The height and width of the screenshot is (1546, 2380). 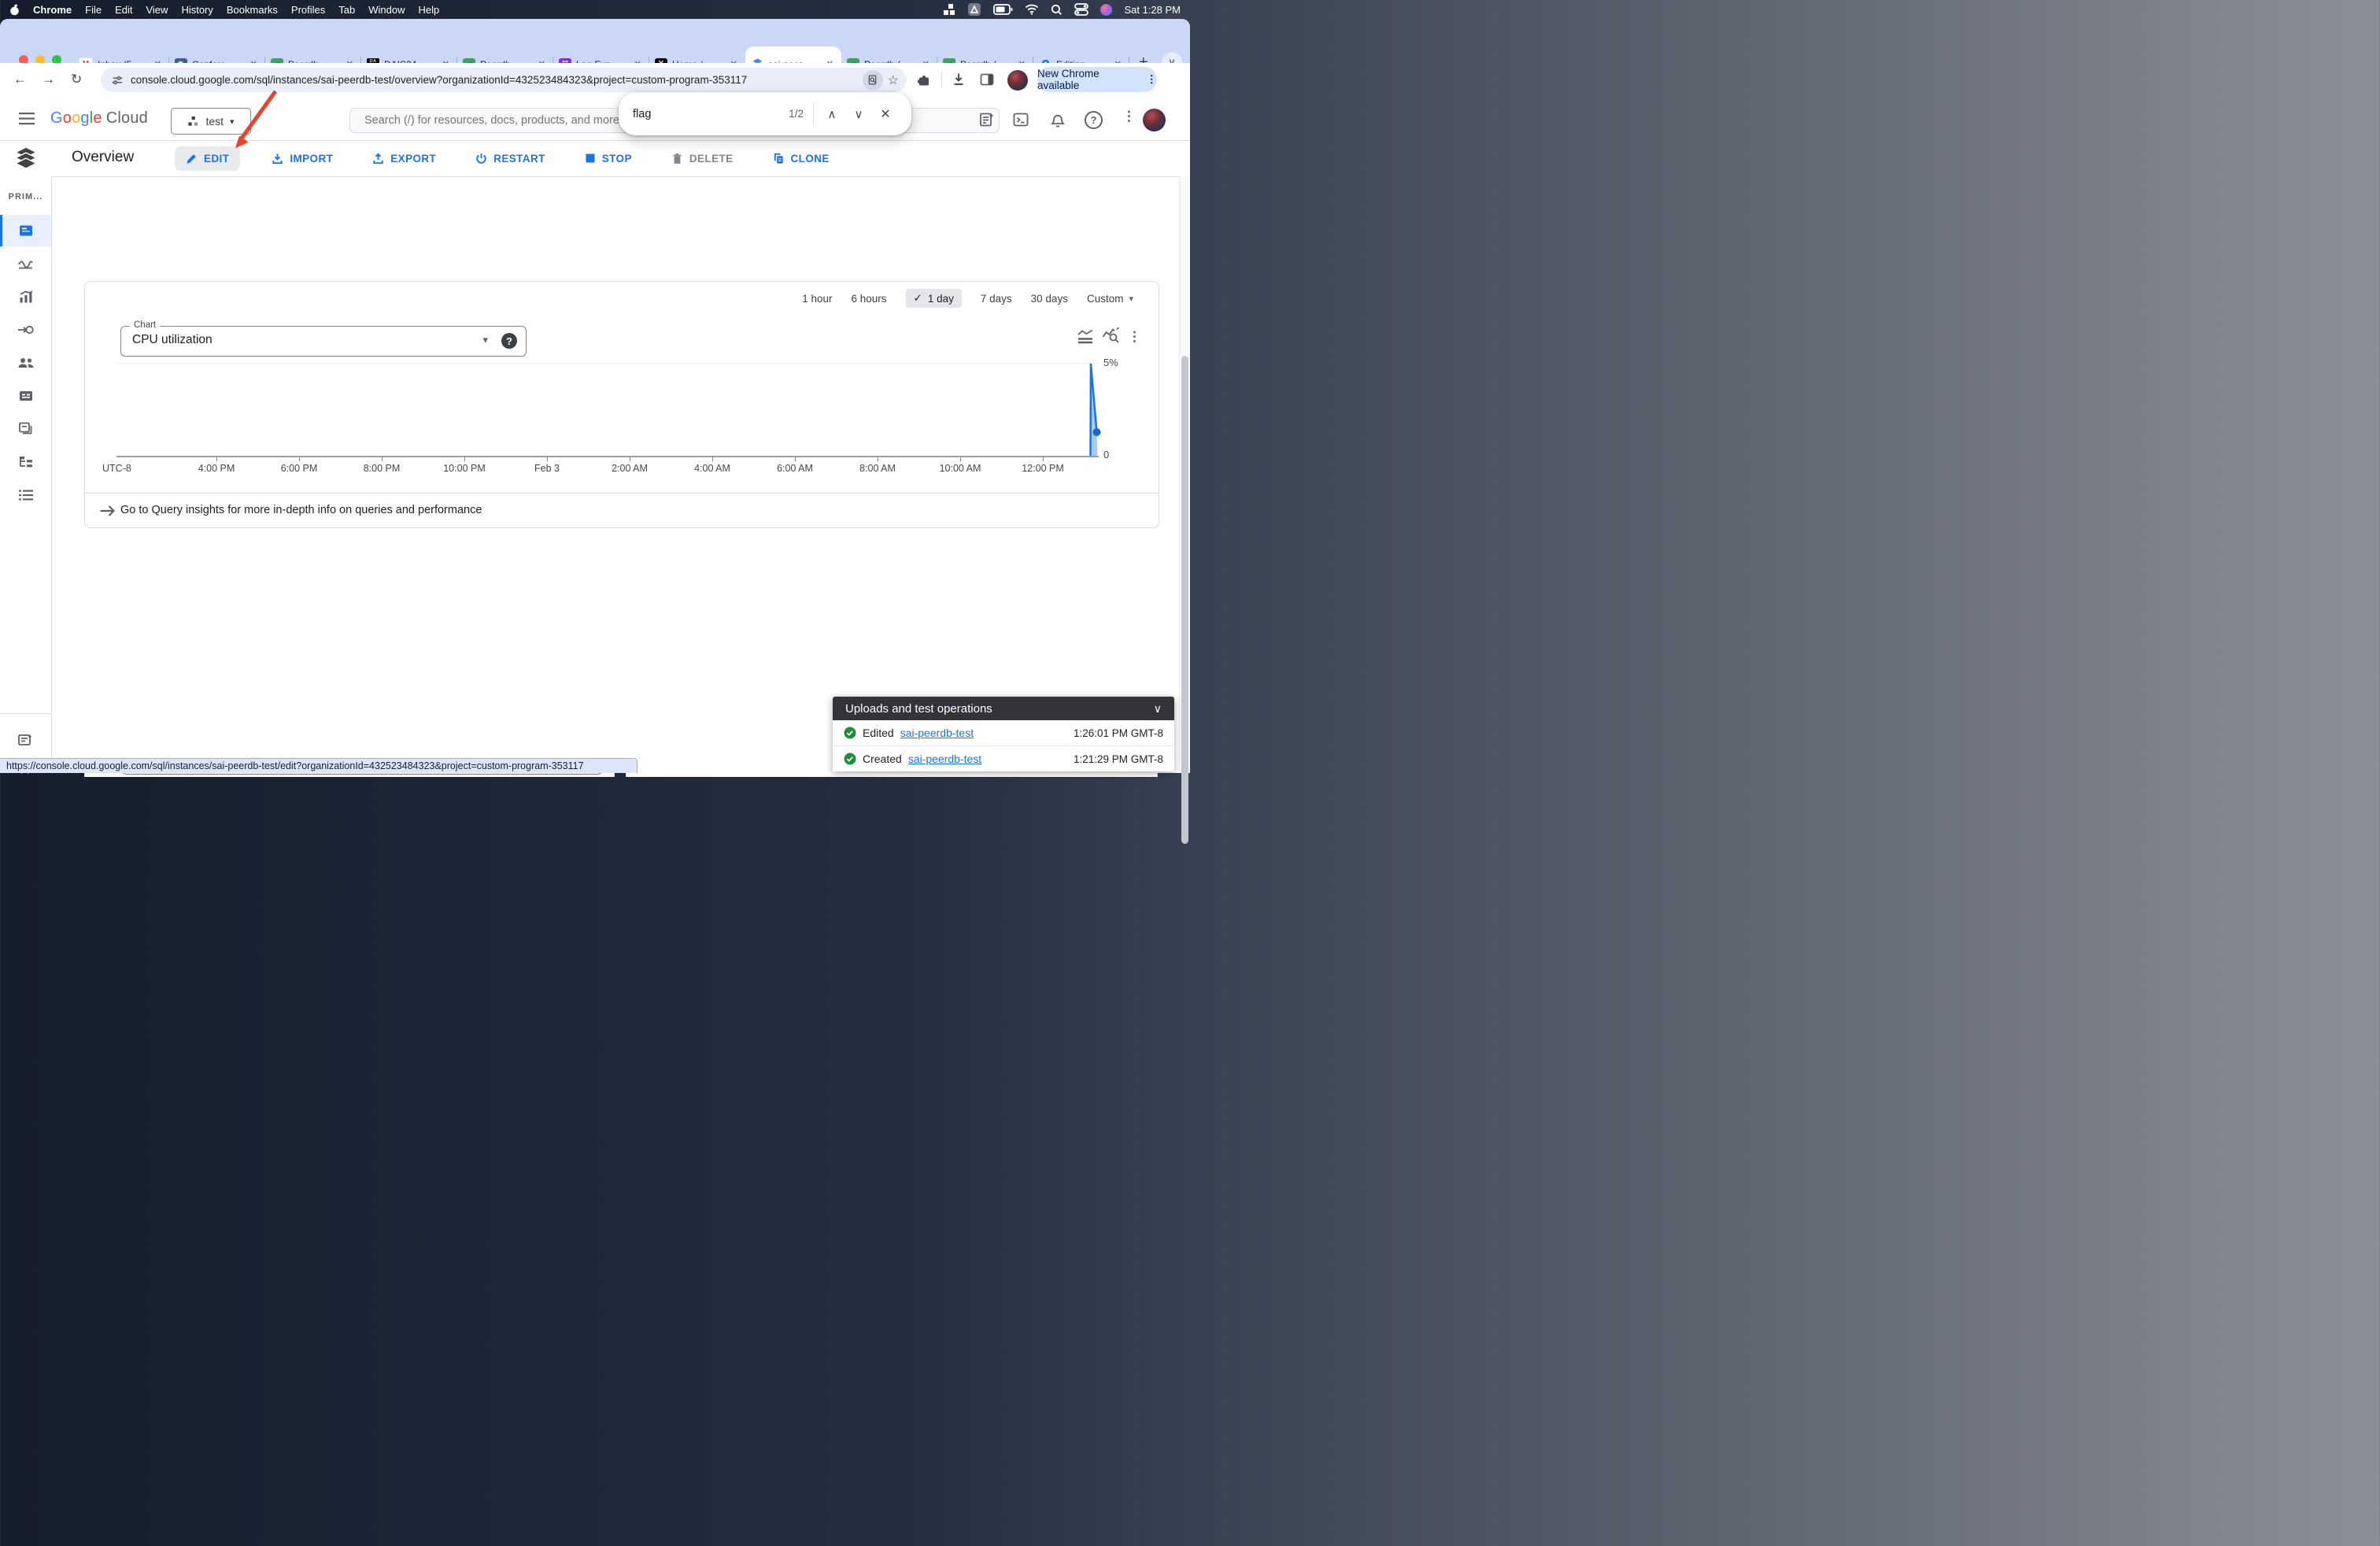 I want to click on app-triangle-icon, so click(x=974, y=9).